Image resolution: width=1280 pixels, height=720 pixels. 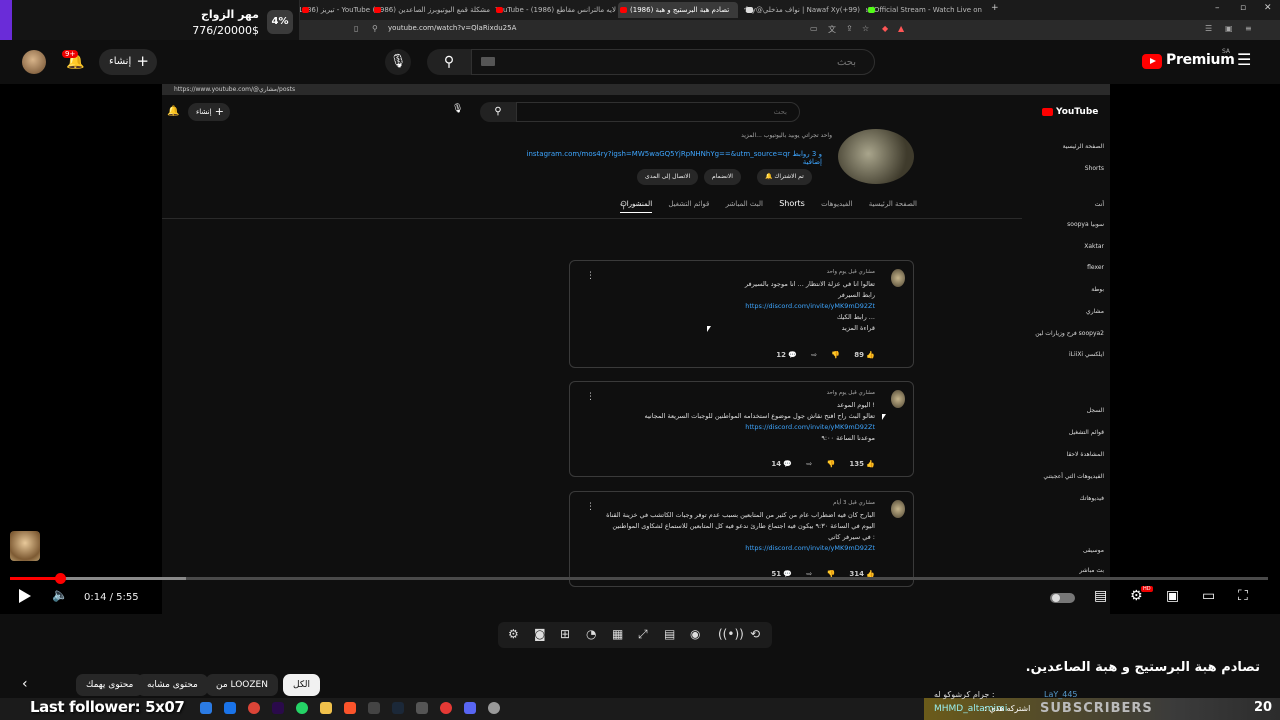 I want to click on video-progress-bar, so click(x=639, y=578).